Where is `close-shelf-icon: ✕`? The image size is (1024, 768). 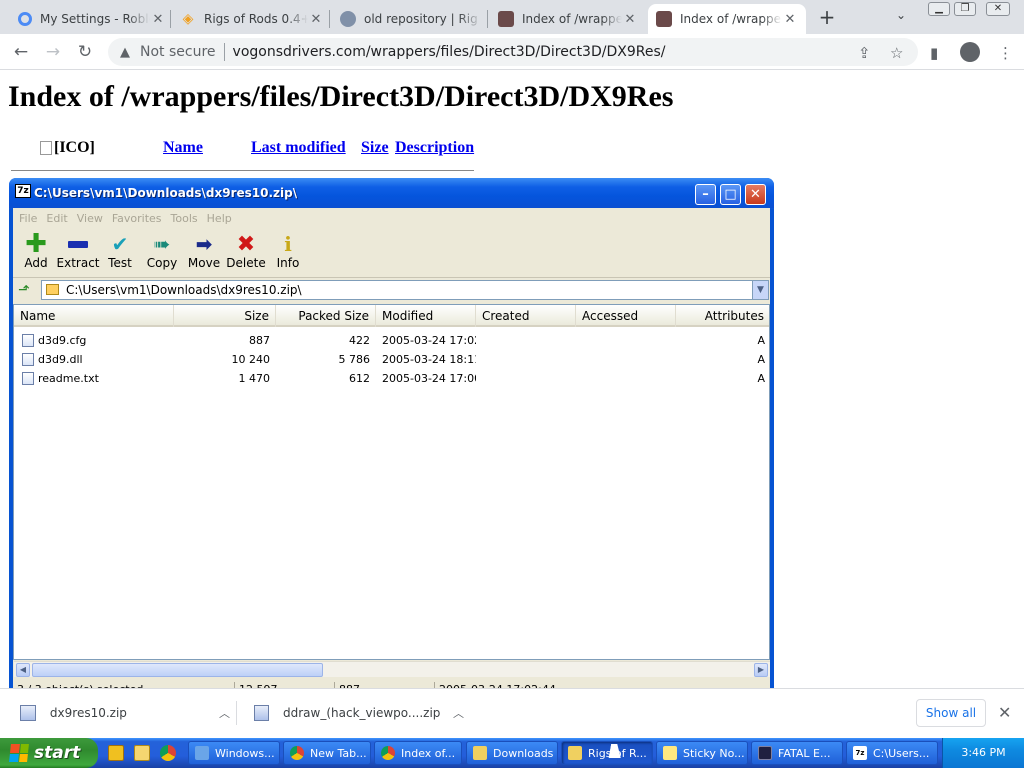 close-shelf-icon: ✕ is located at coordinates (1004, 712).